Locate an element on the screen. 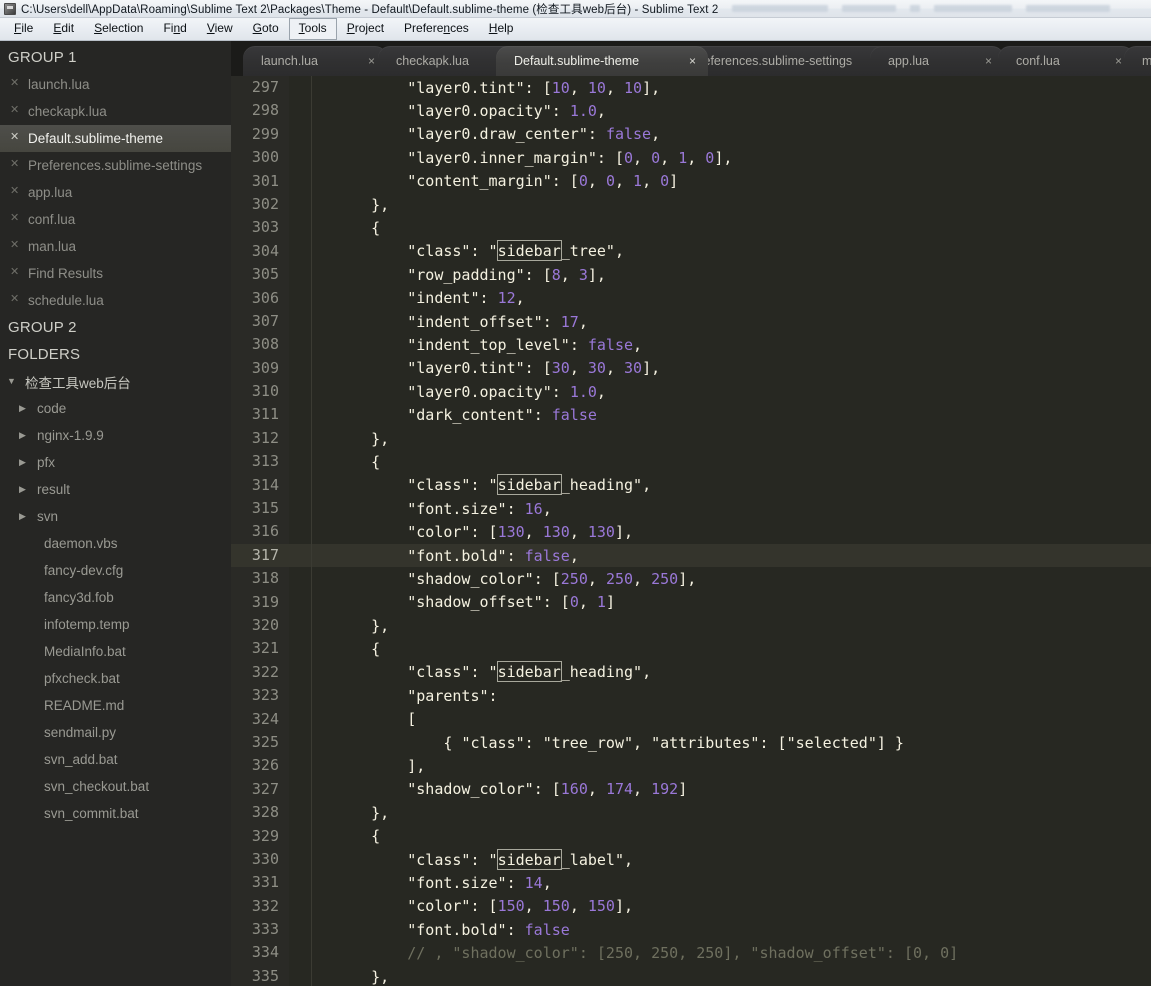 The image size is (1151, 986). code-line: 303 { is located at coordinates (691, 228).